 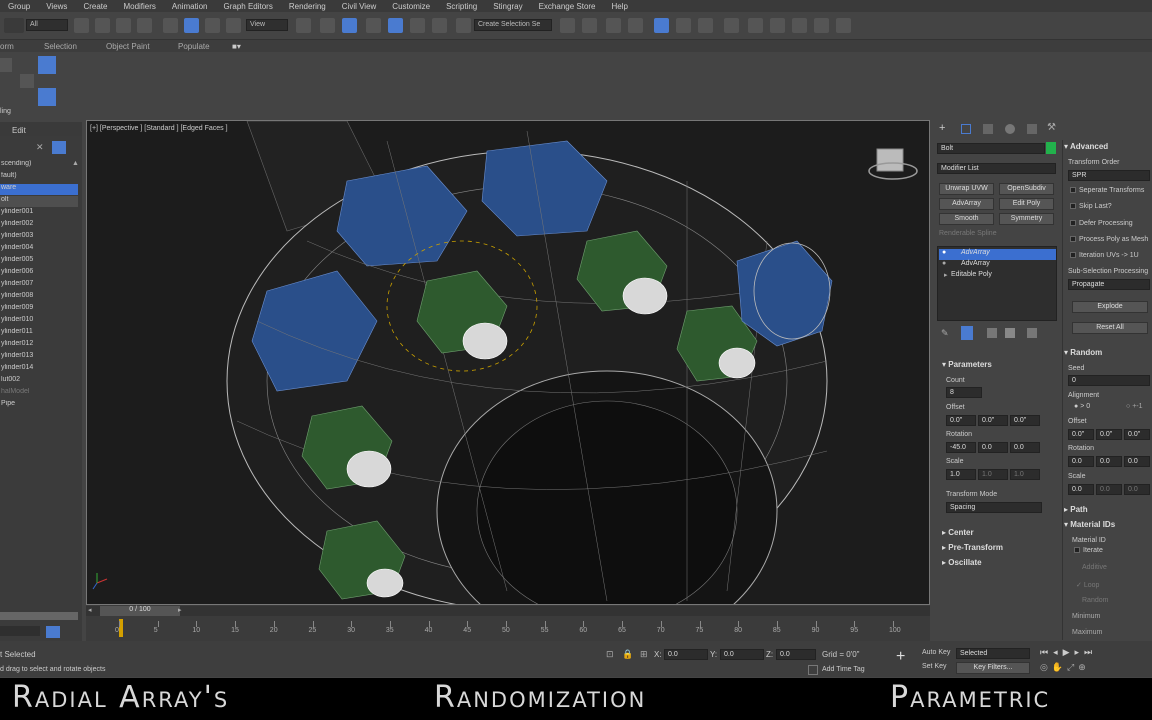 What do you see at coordinates (233, 25) in the screenshot?
I see `place-icon` at bounding box center [233, 25].